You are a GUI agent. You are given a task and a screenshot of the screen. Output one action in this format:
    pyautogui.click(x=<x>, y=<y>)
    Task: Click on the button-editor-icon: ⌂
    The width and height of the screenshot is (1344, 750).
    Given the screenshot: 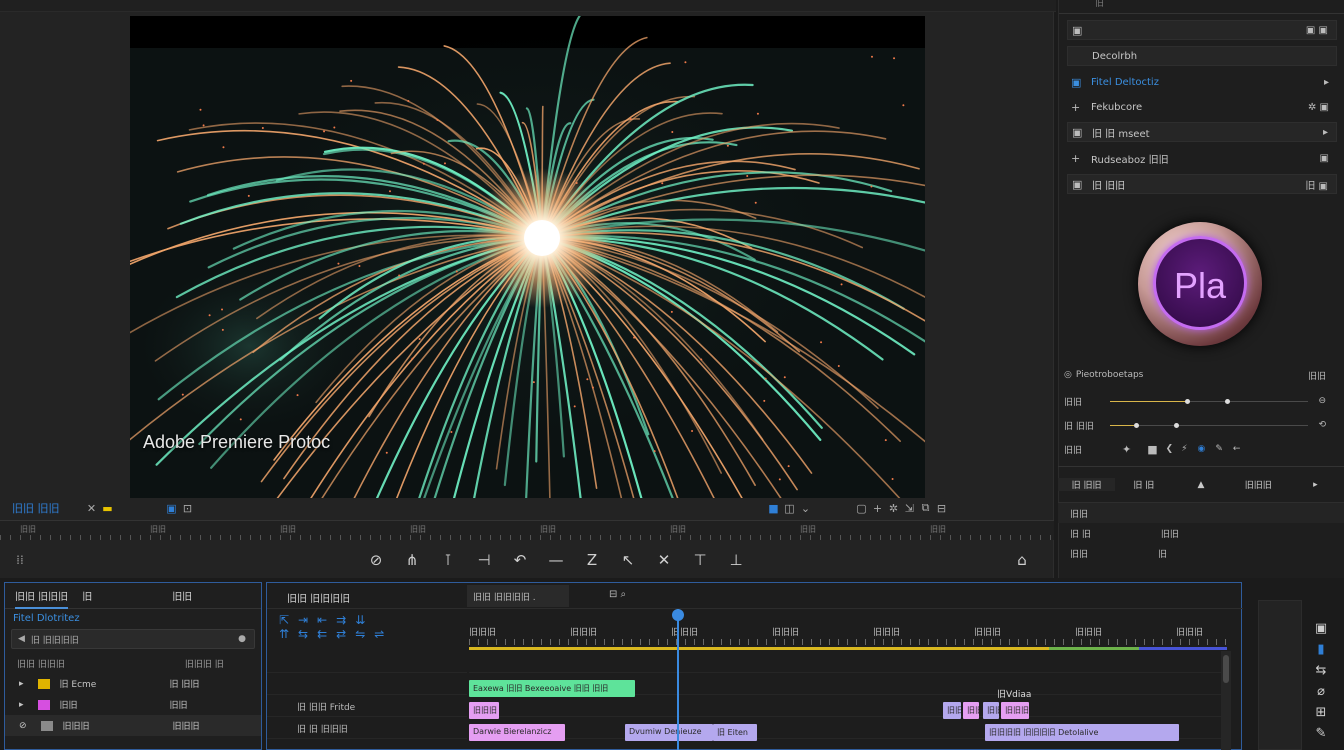 What is the action you would take?
    pyautogui.click(x=1022, y=560)
    